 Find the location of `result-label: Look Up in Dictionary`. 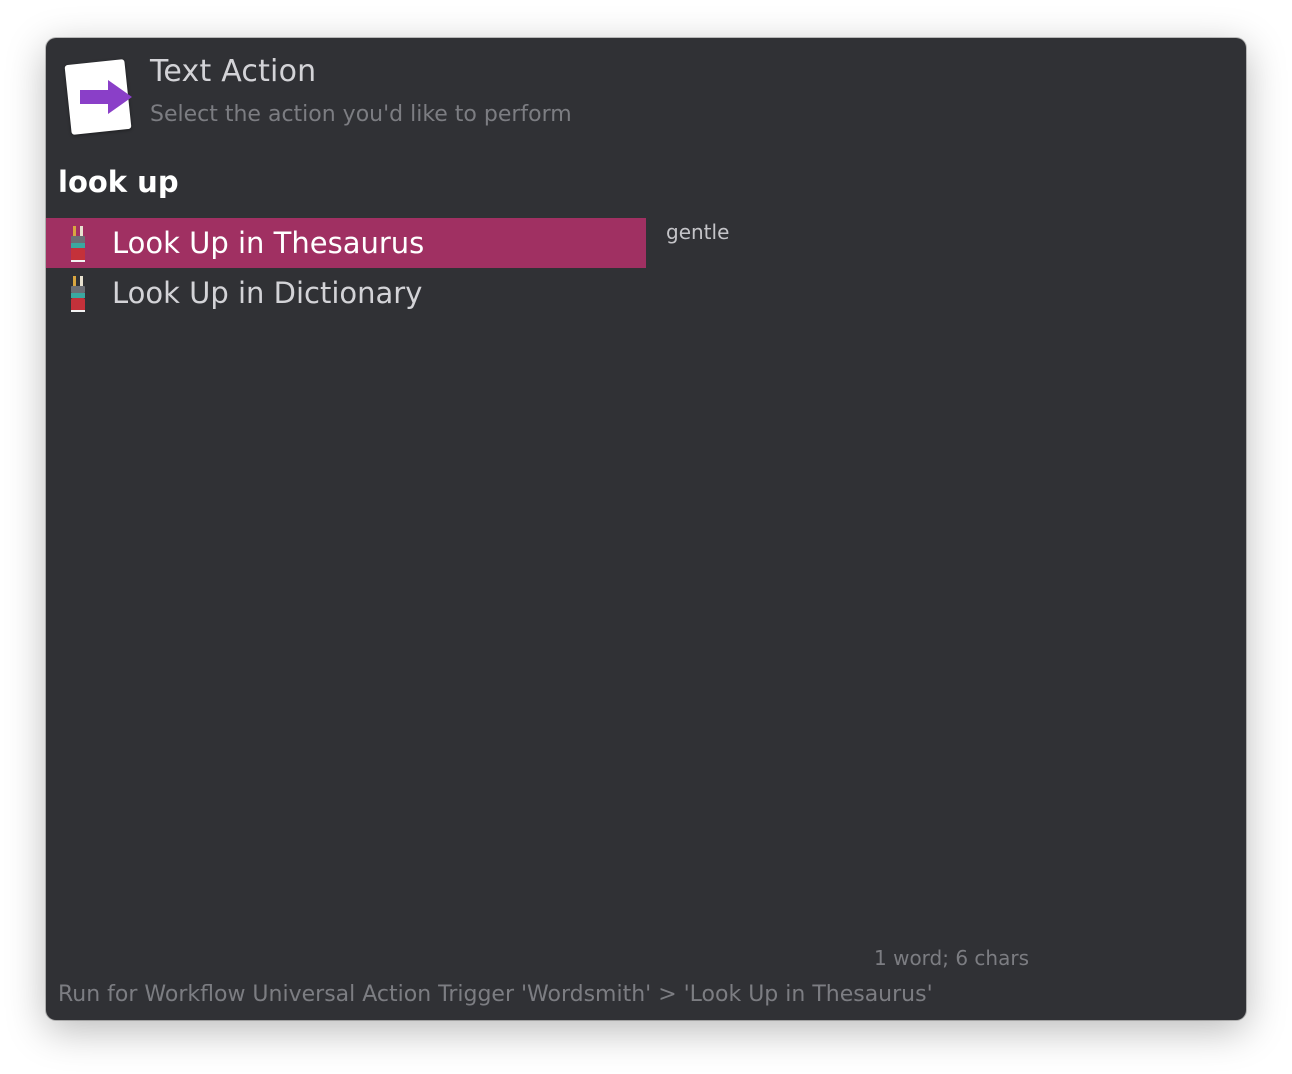

result-label: Look Up in Dictionary is located at coordinates (267, 293).